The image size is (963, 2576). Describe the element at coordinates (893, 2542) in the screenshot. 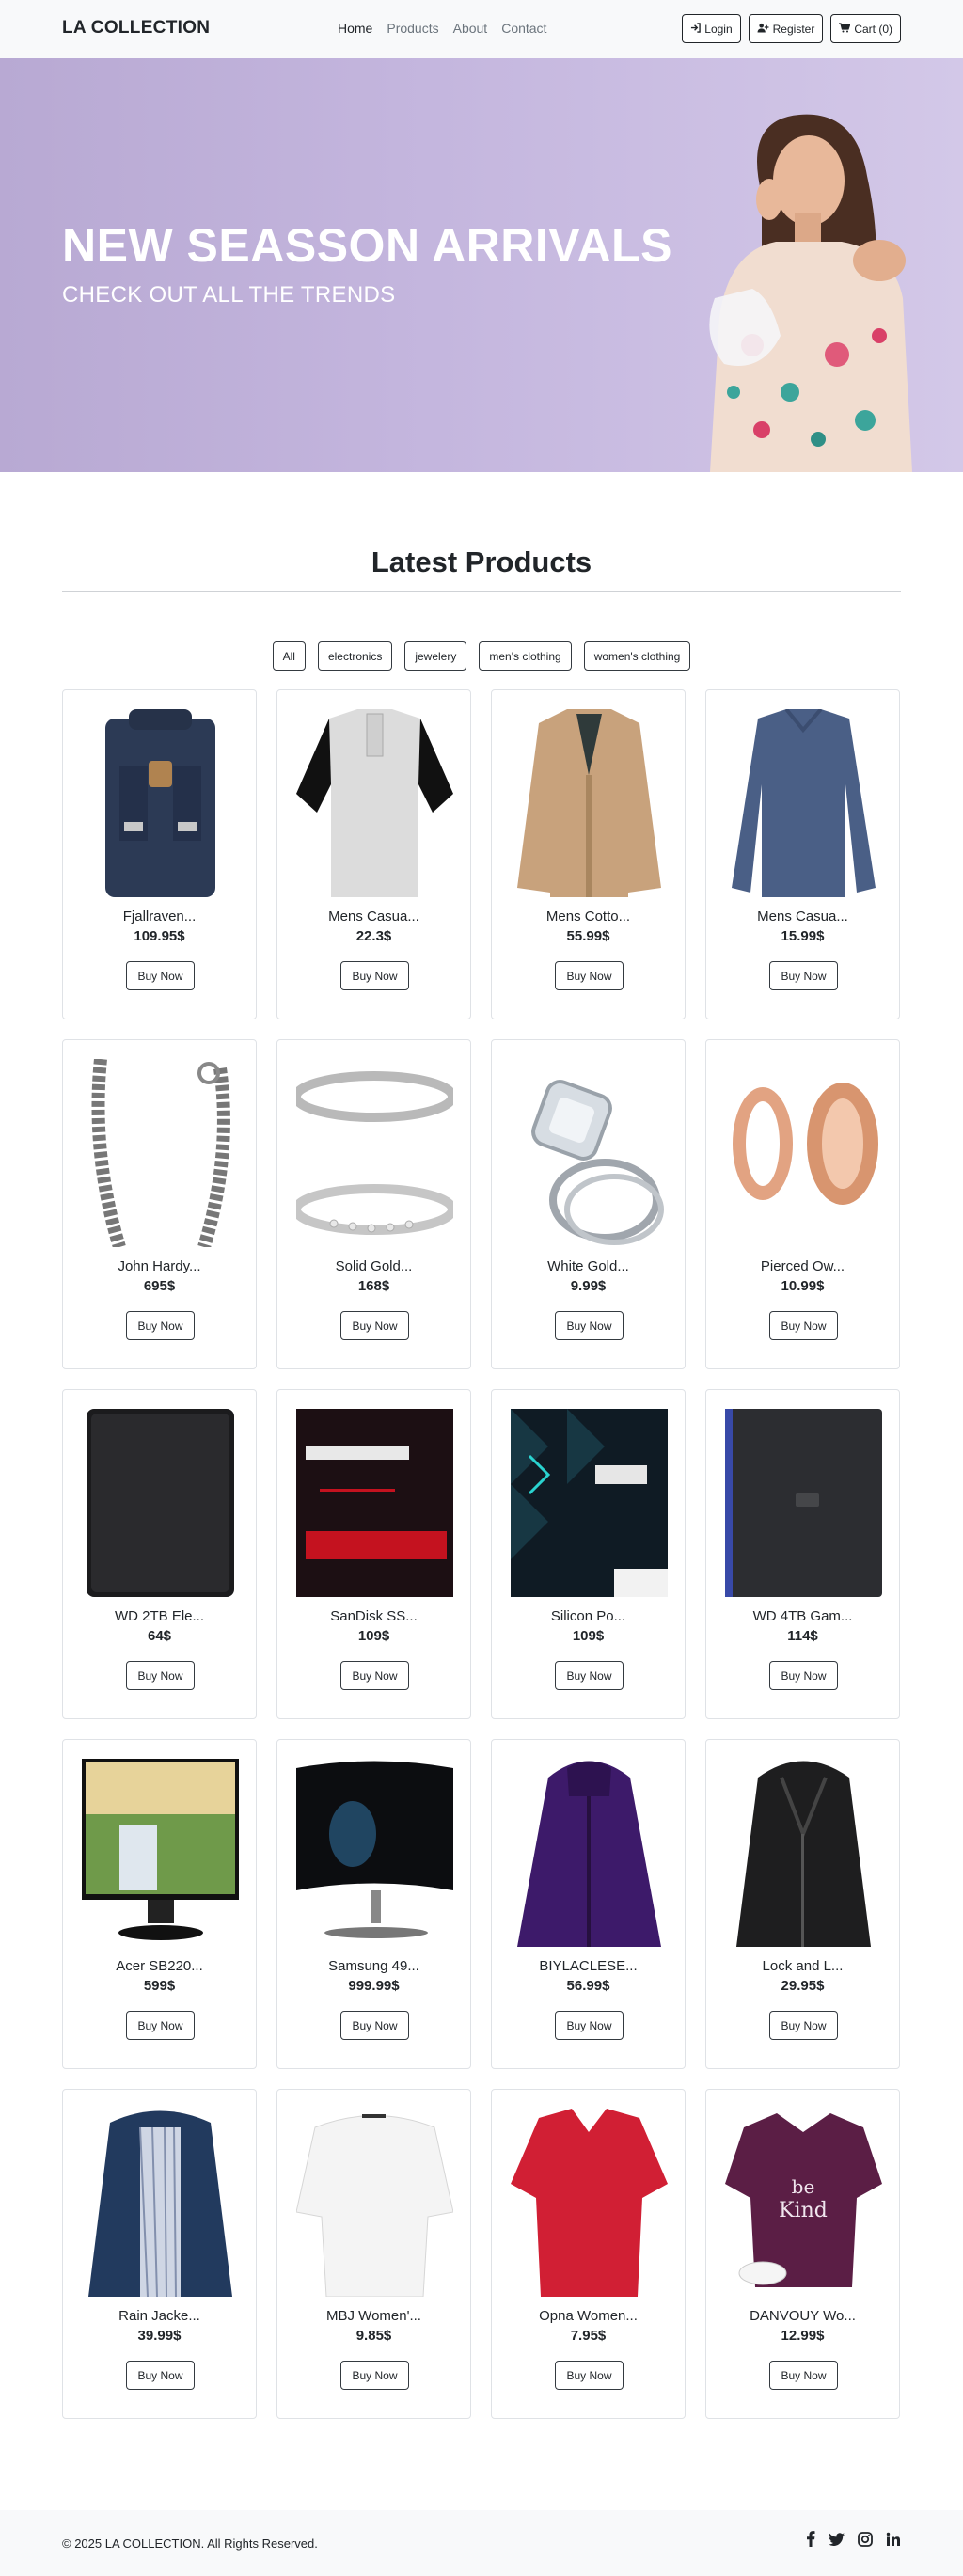

I see `linkedin-icon` at that location.